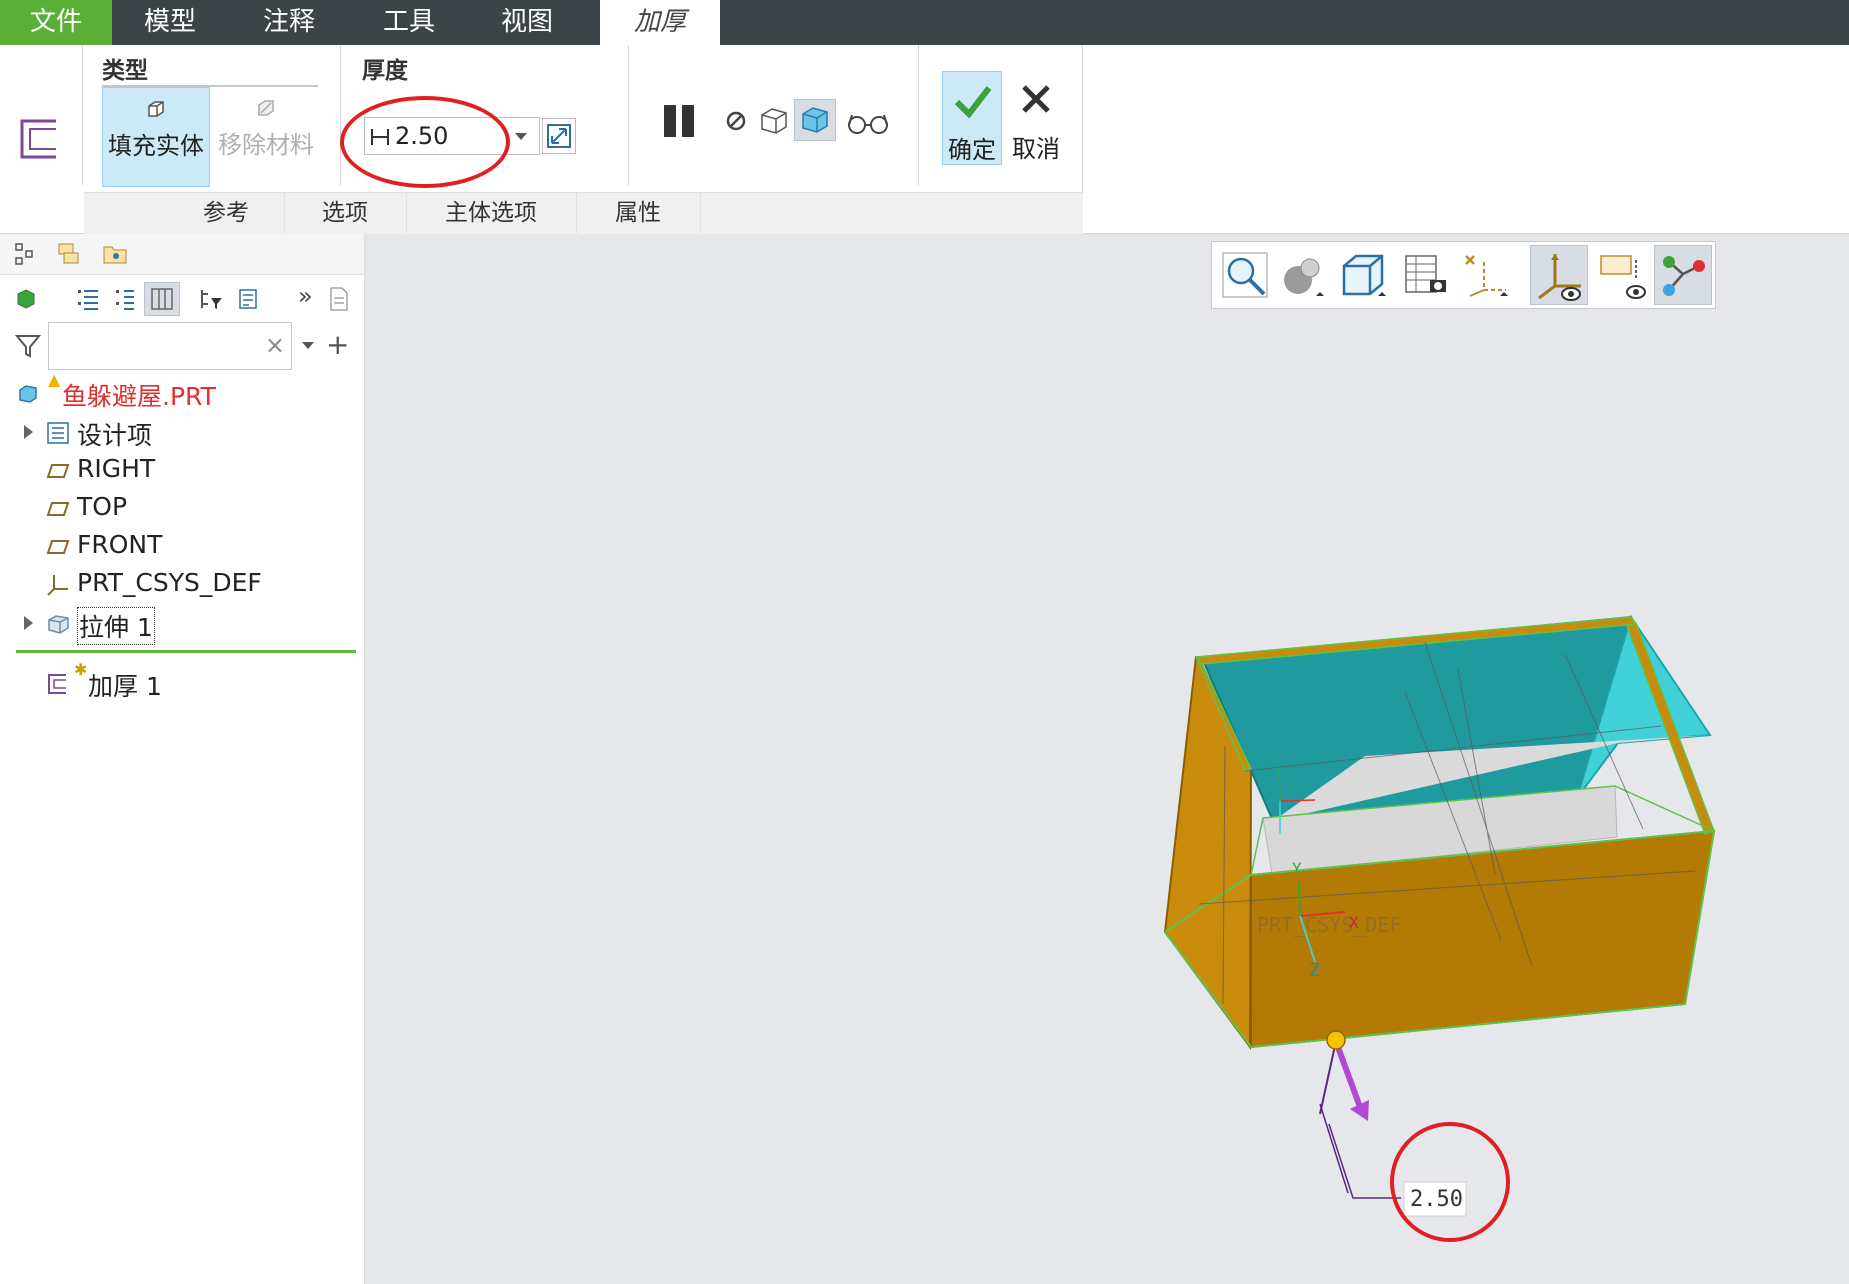 The width and height of the screenshot is (1849, 1284). What do you see at coordinates (1301, 275) in the screenshot?
I see `display-style-icon` at bounding box center [1301, 275].